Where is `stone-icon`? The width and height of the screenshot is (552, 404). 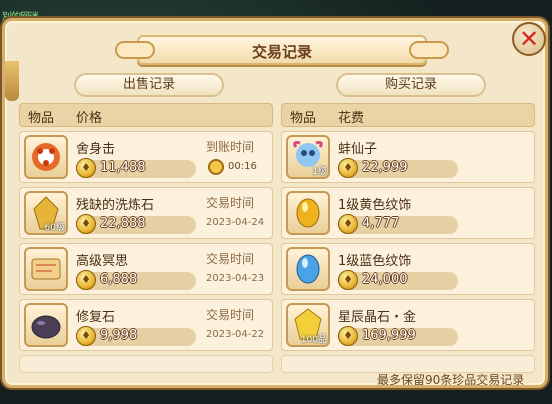
stone-icon is located at coordinates (46, 325).